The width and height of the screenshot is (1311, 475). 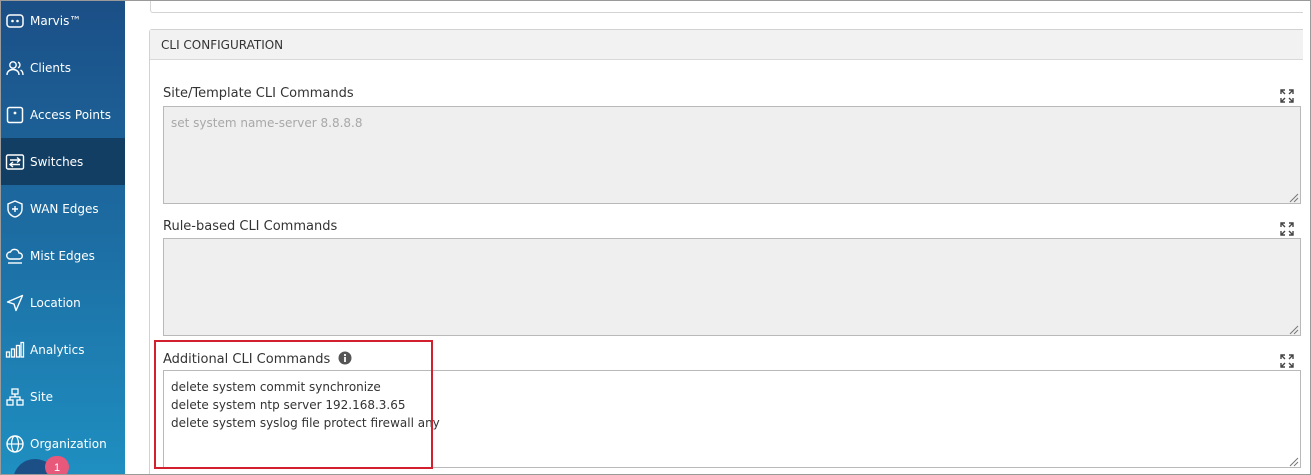 I want to click on sidebar-item-label: Site, so click(x=42, y=396).